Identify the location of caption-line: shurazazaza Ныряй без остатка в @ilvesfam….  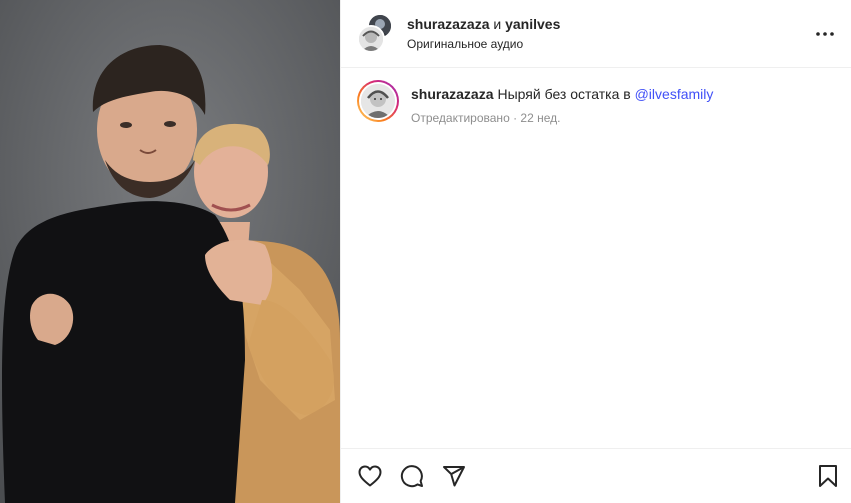
(562, 94).